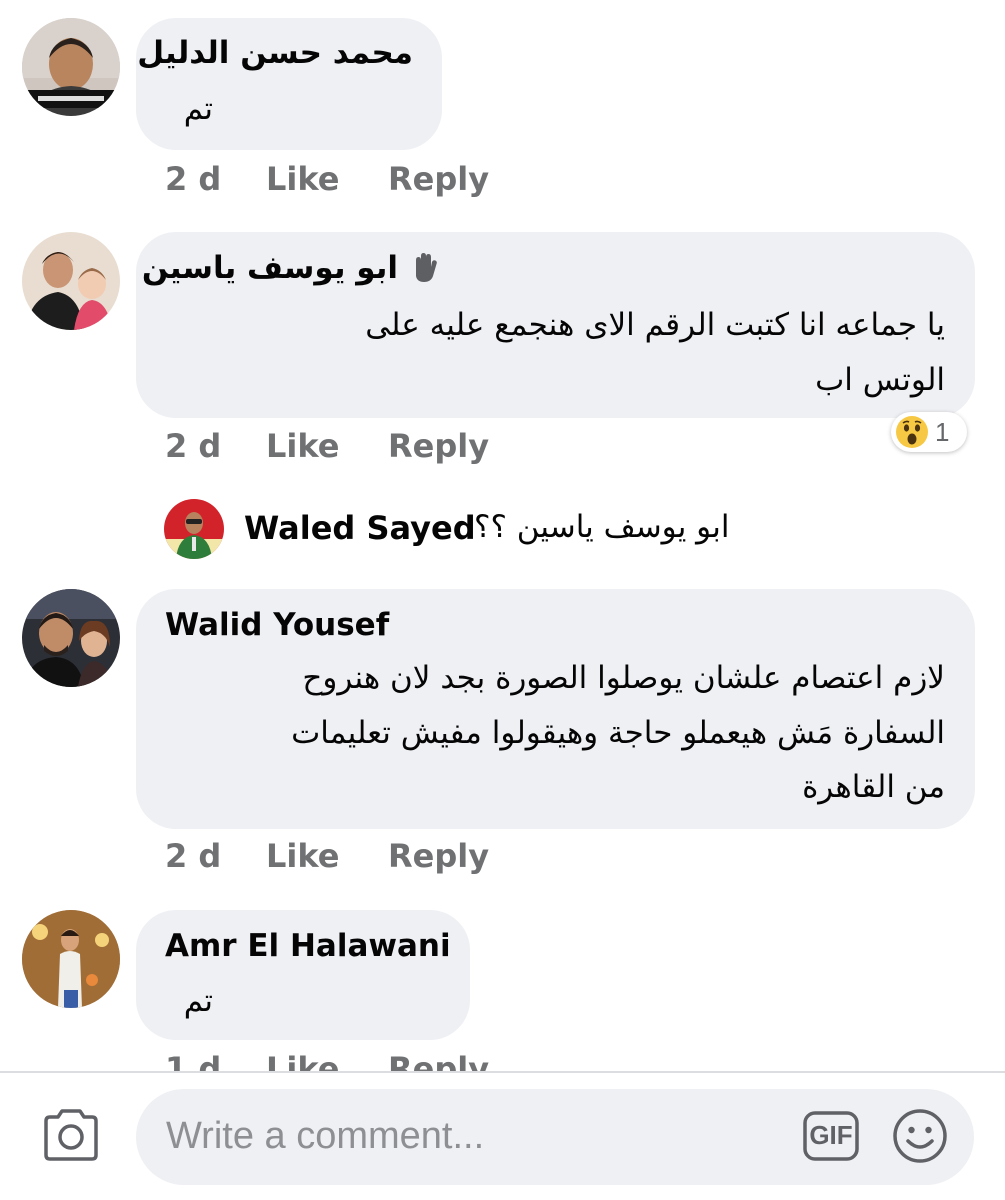  What do you see at coordinates (71, 1135) in the screenshot?
I see `camera-icon` at bounding box center [71, 1135].